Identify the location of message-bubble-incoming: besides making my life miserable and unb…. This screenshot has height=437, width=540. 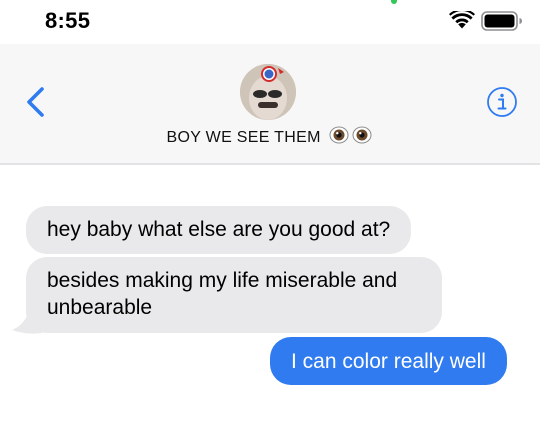
(234, 295).